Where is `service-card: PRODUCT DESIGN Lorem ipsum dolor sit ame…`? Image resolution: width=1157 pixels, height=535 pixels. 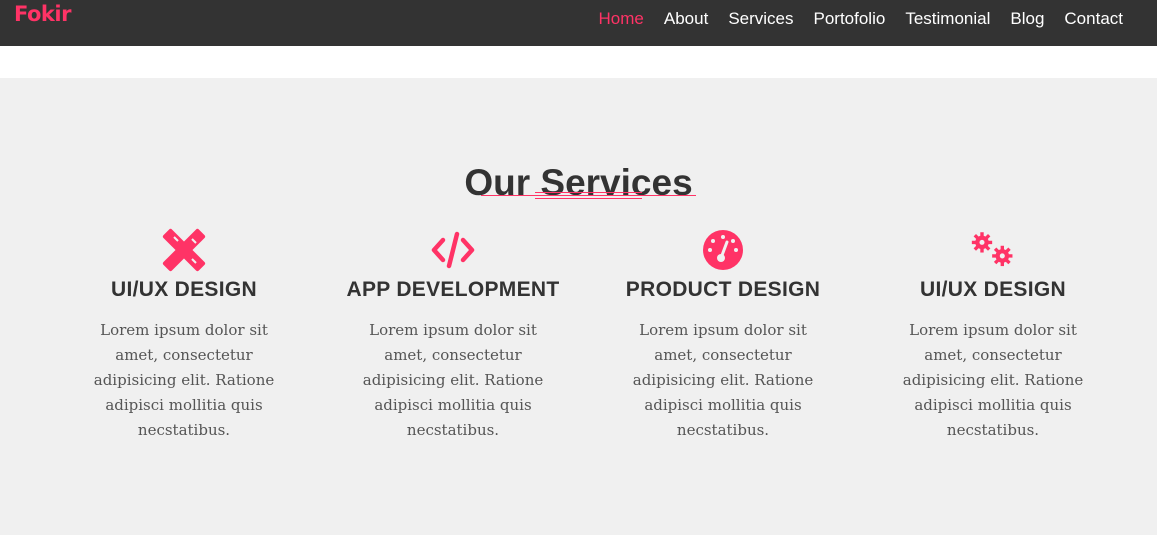 service-card: PRODUCT DESIGN Lorem ipsum dolor sit ame… is located at coordinates (723, 335).